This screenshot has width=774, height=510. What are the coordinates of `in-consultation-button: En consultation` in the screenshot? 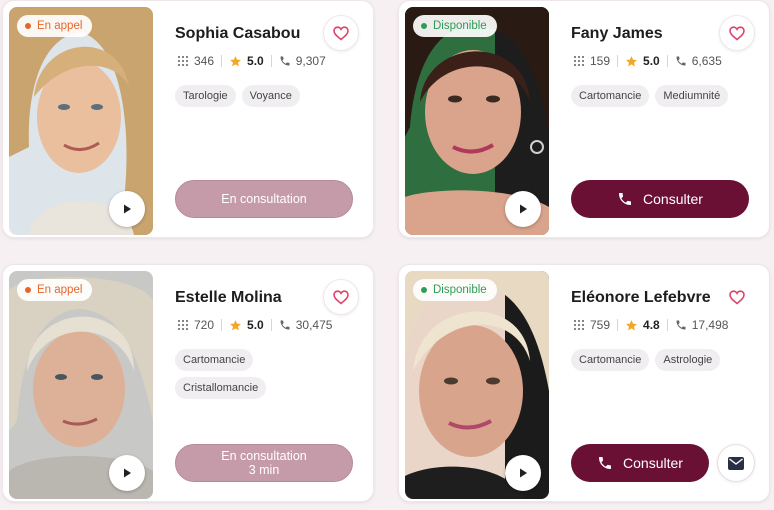 It's located at (264, 199).